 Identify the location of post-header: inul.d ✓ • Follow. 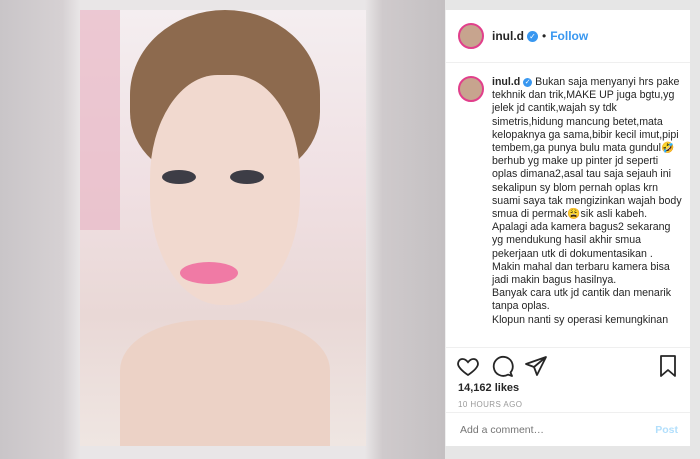
(568, 36).